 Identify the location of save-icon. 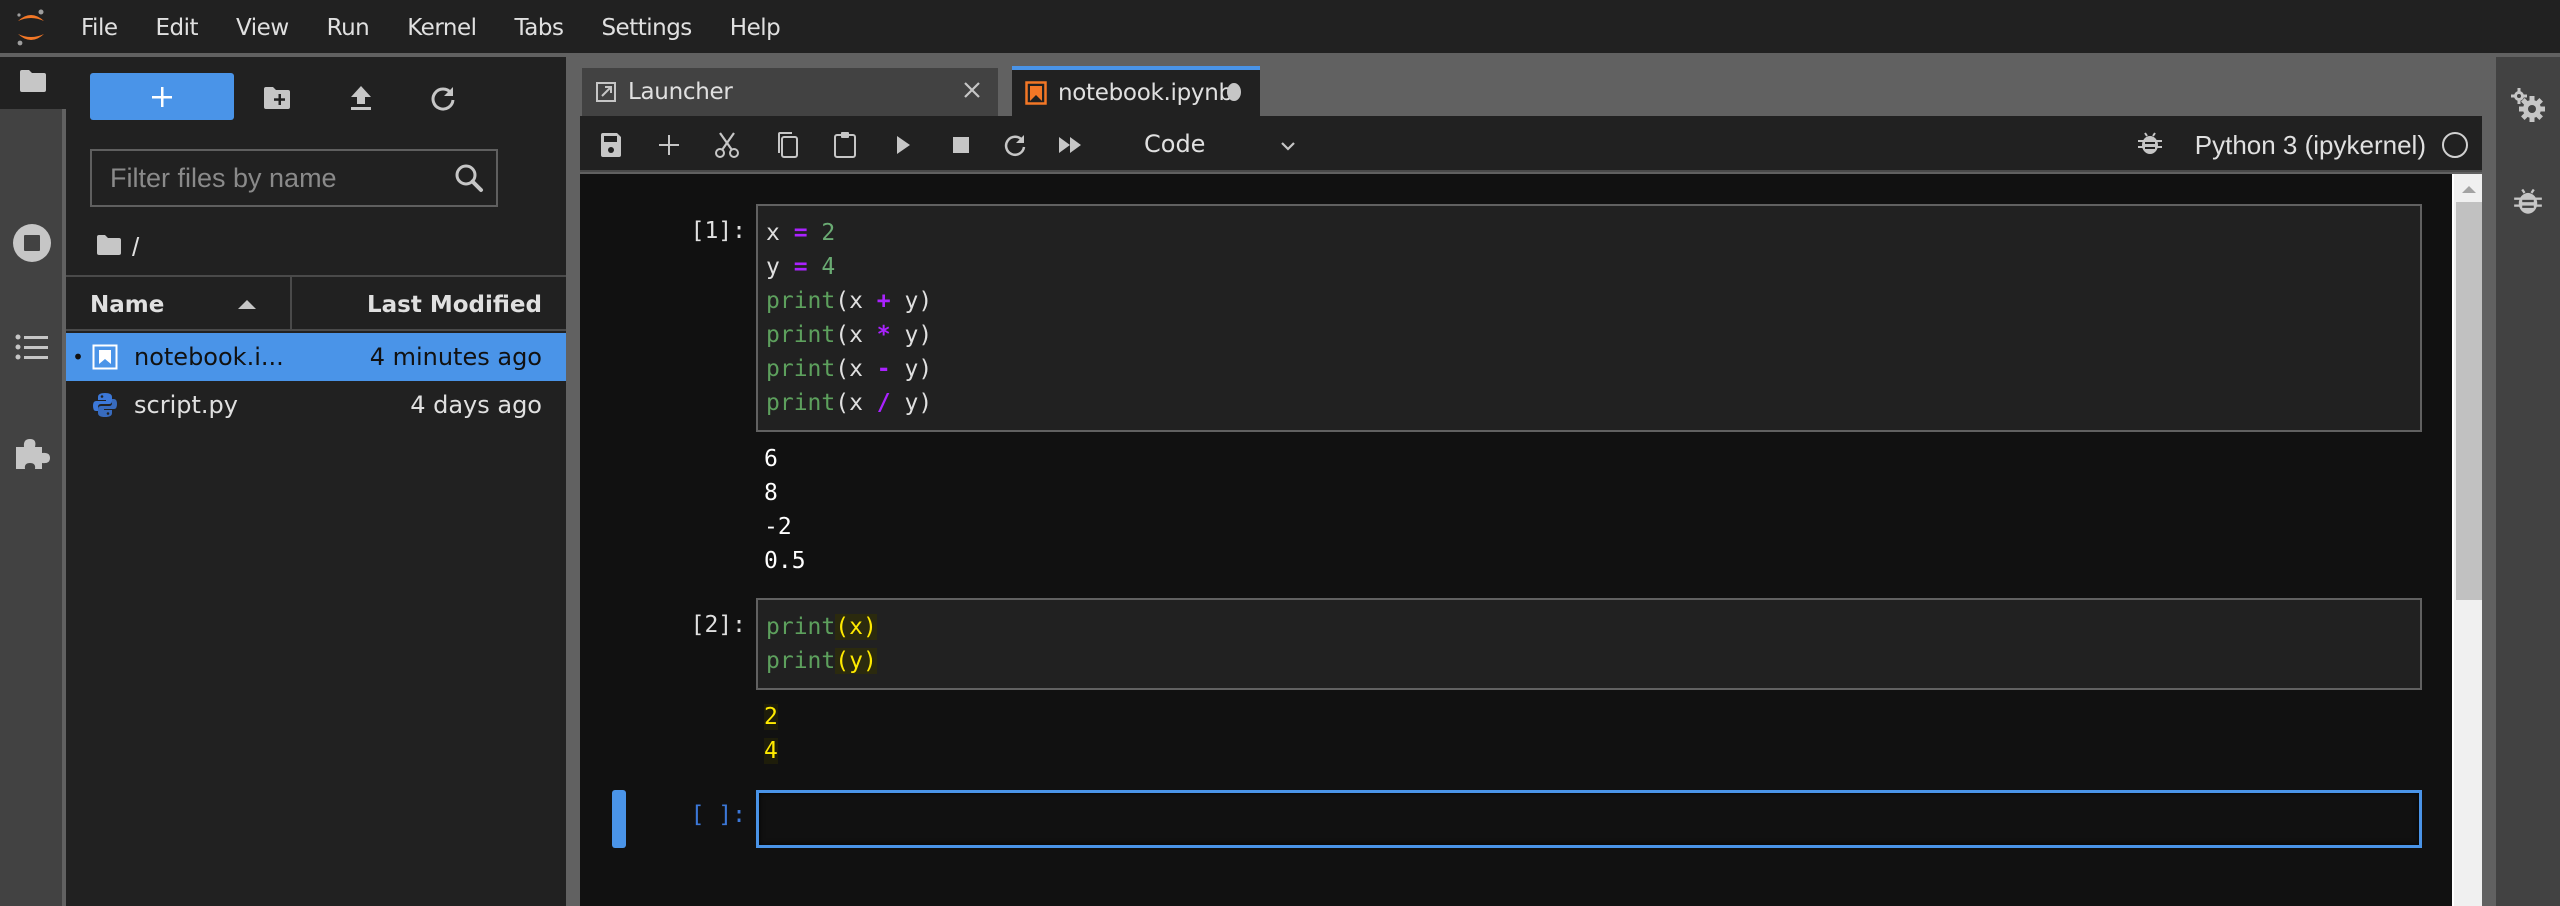
(611, 145).